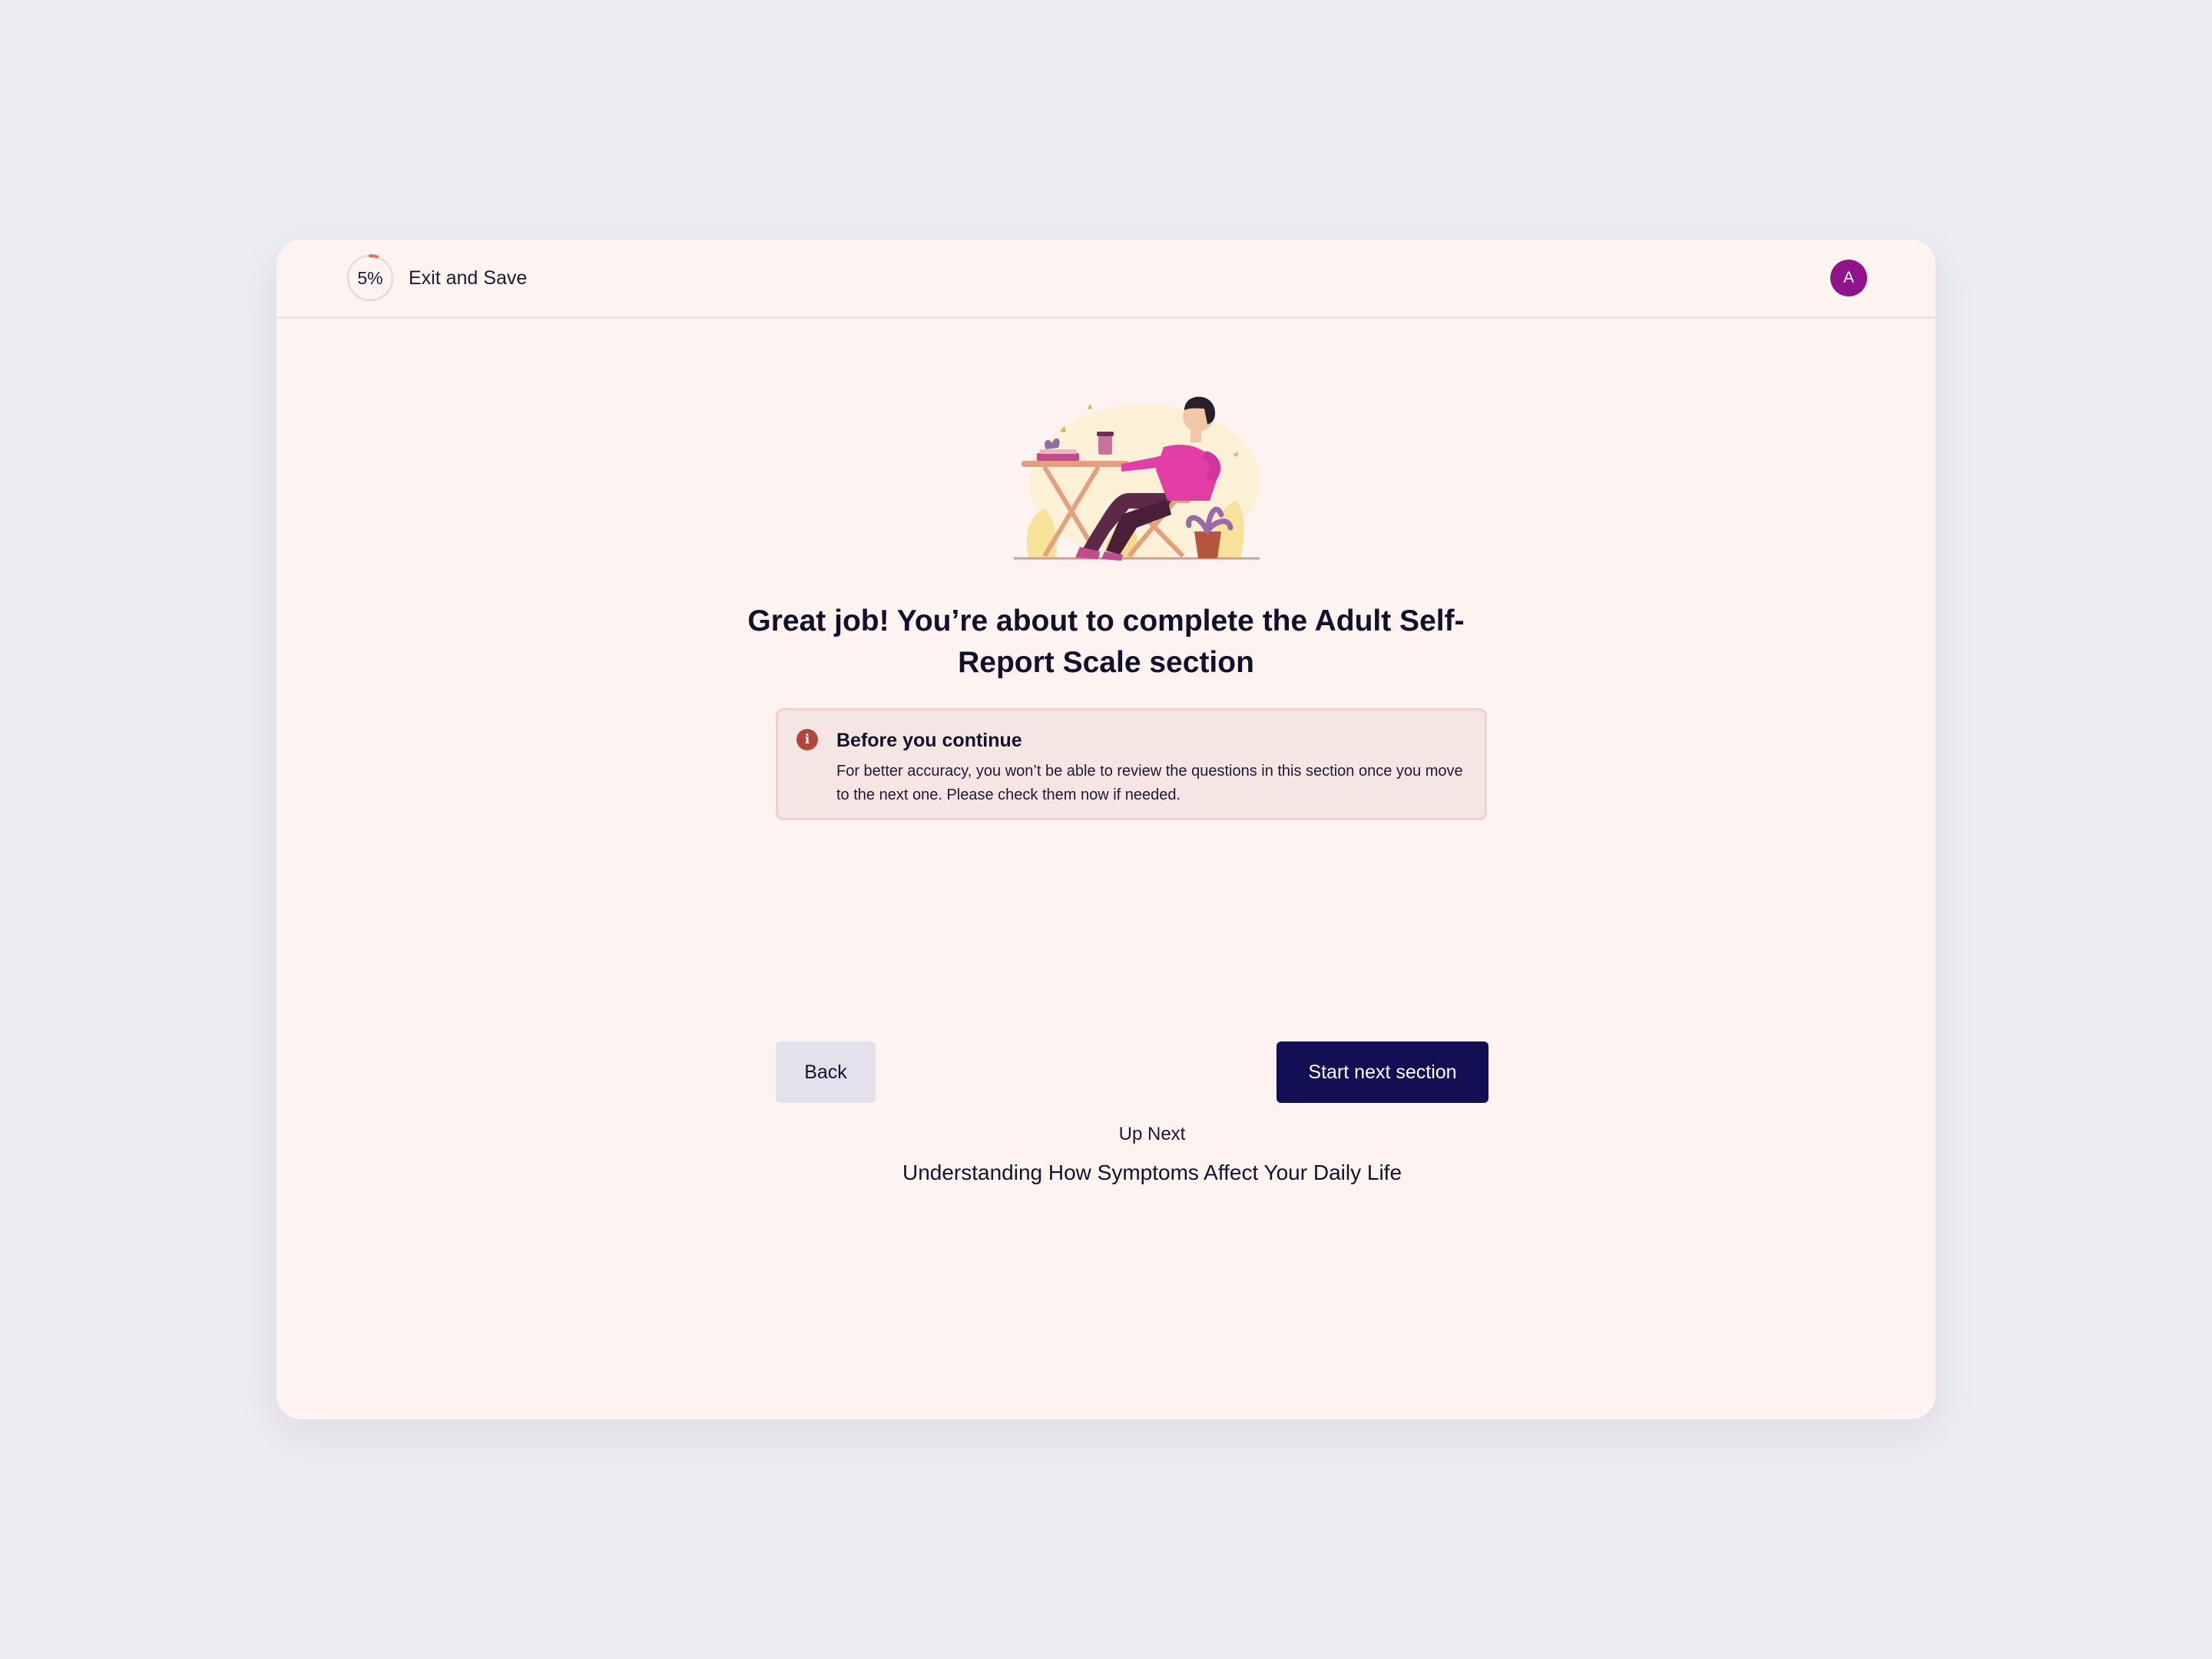  What do you see at coordinates (1106, 279) in the screenshot?
I see `top-bar: 5% Exit and Save A` at bounding box center [1106, 279].